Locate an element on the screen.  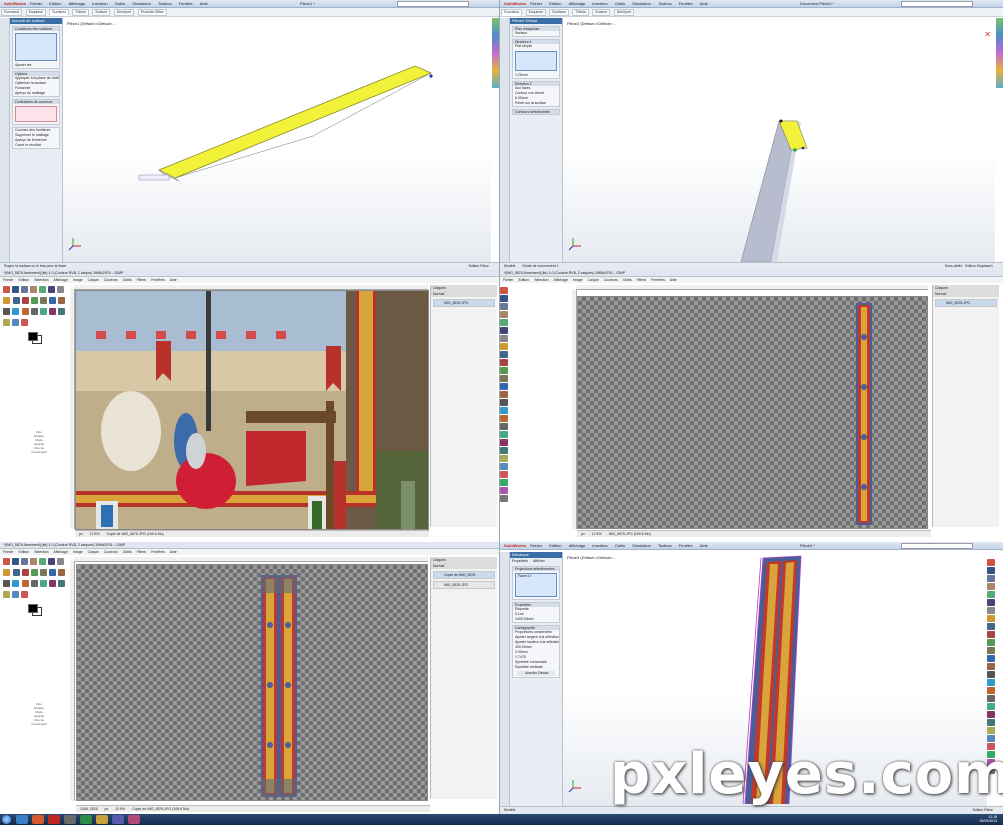
display-option: Ouvrir le résultat is located at coordinates (36, 145).